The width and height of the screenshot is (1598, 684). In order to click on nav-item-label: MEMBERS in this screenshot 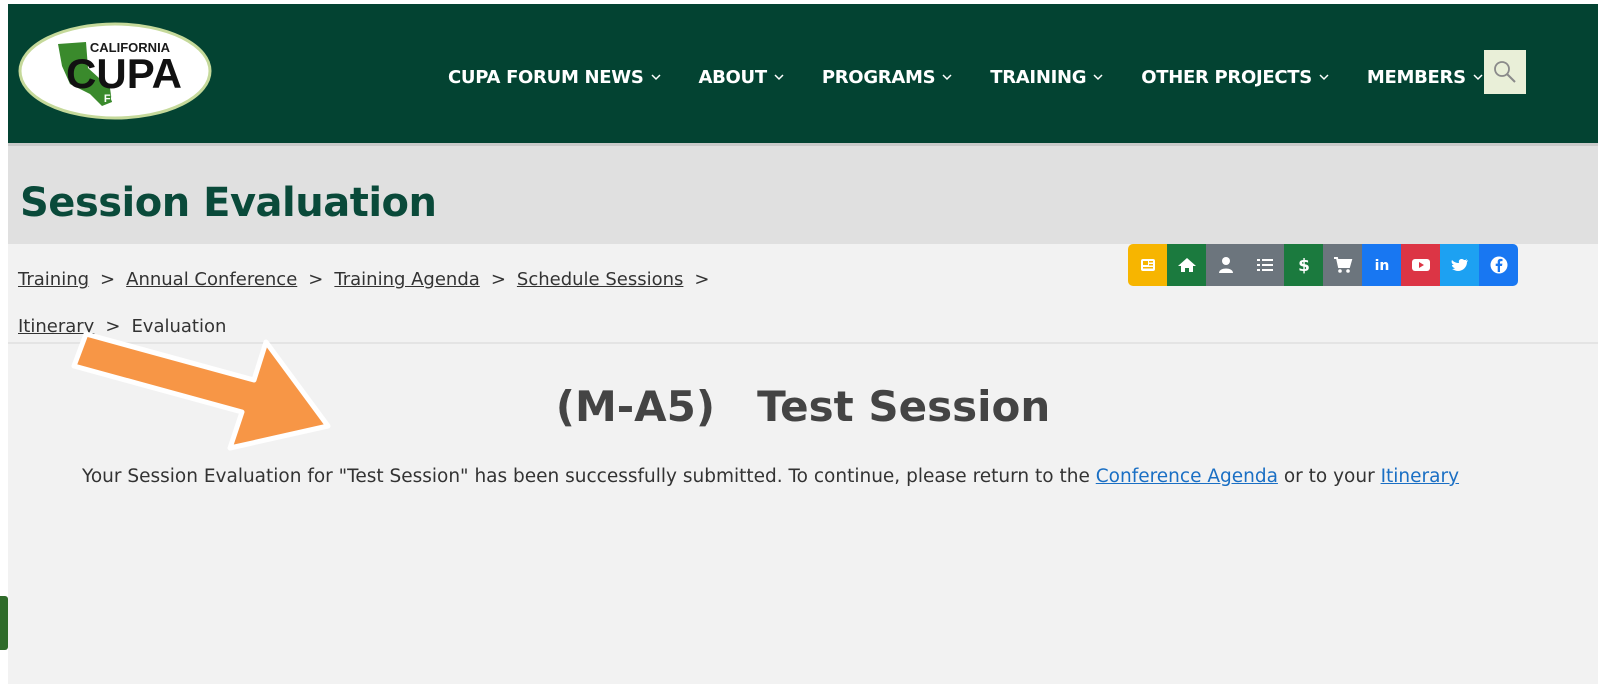, I will do `click(1416, 77)`.